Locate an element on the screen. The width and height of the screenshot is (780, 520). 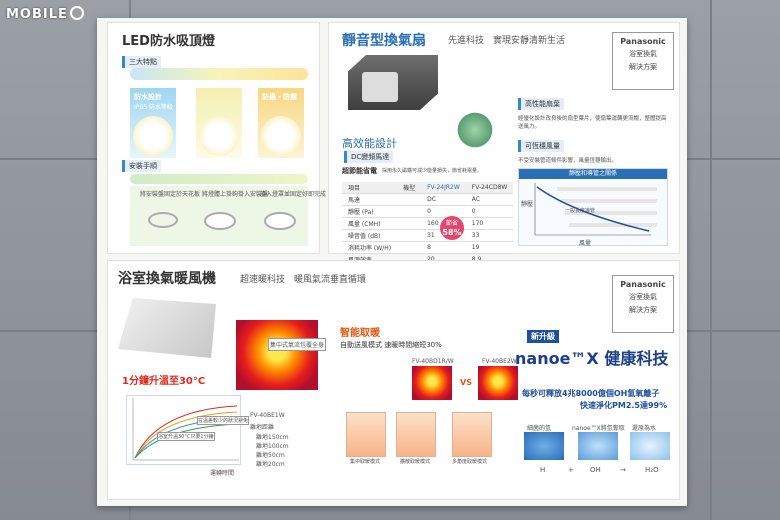
formula-h2o: H₂O is located at coordinates (652, 470).